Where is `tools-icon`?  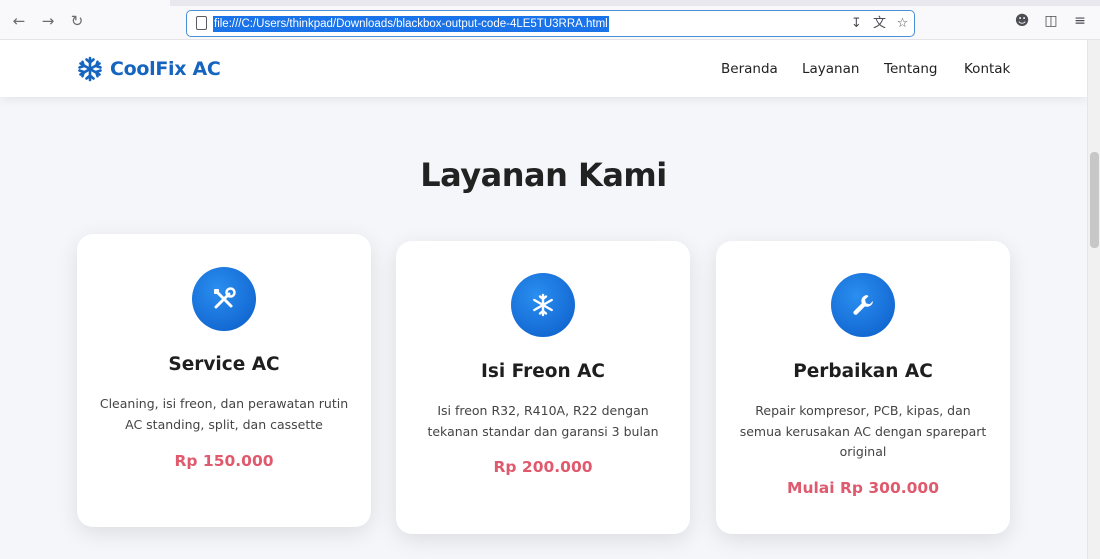
tools-icon is located at coordinates (225, 298).